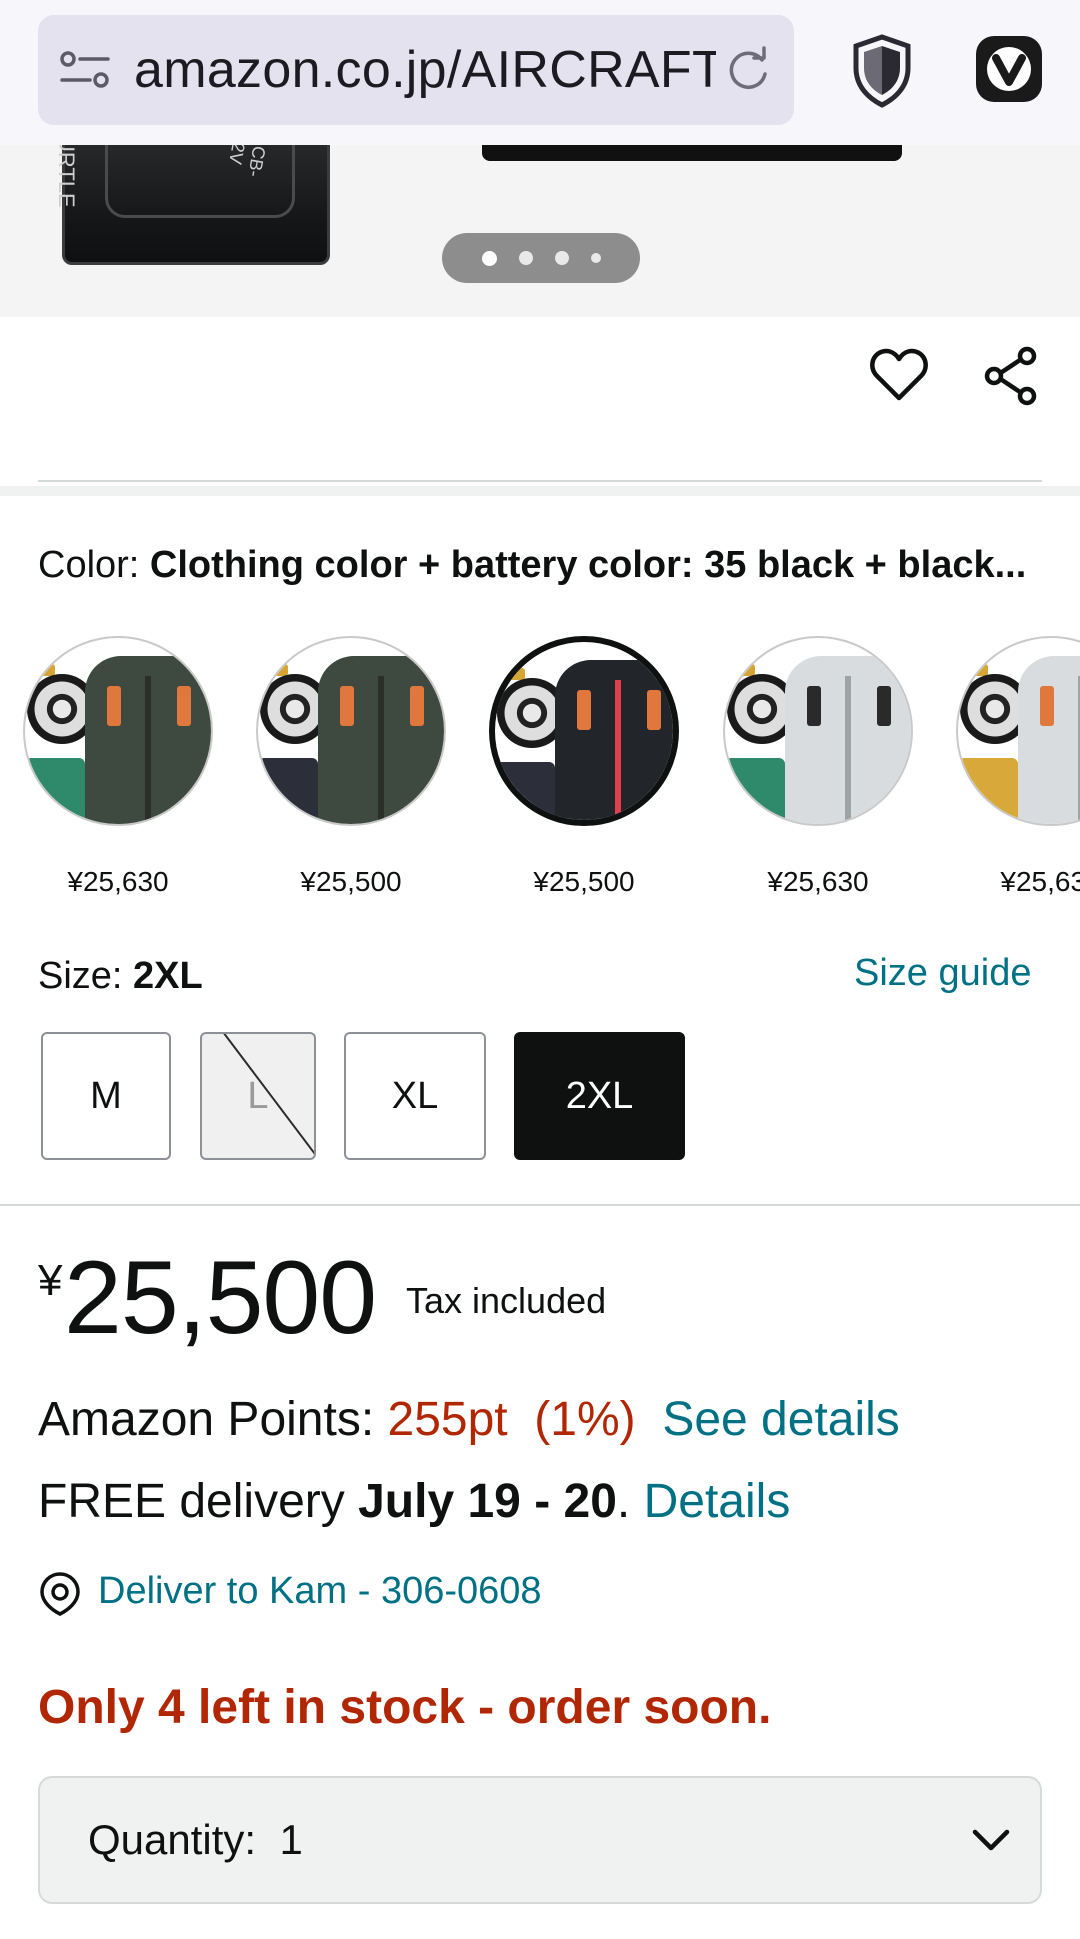 This screenshot has height=1939, width=1080. I want to click on size-option-label: 2XL, so click(599, 1095).